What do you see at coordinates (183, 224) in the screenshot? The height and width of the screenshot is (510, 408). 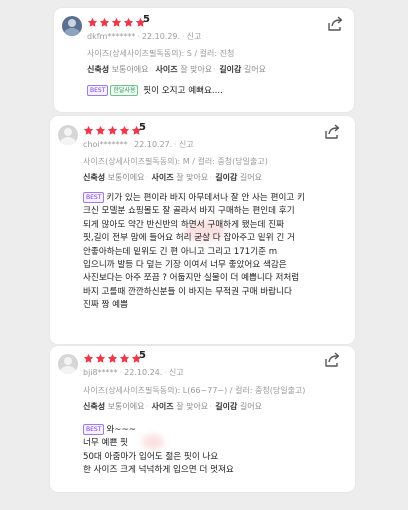 I see `review-line: 되게 많아도 약간 반신반의 하면서 구매하게 됐는데 진짜` at bounding box center [183, 224].